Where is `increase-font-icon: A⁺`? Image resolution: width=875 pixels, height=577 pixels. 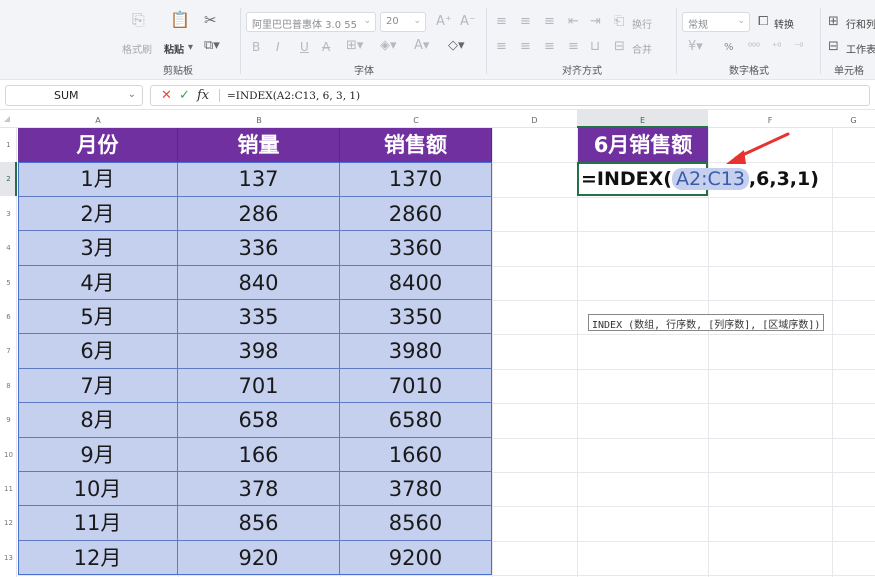 increase-font-icon: A⁺ is located at coordinates (444, 22).